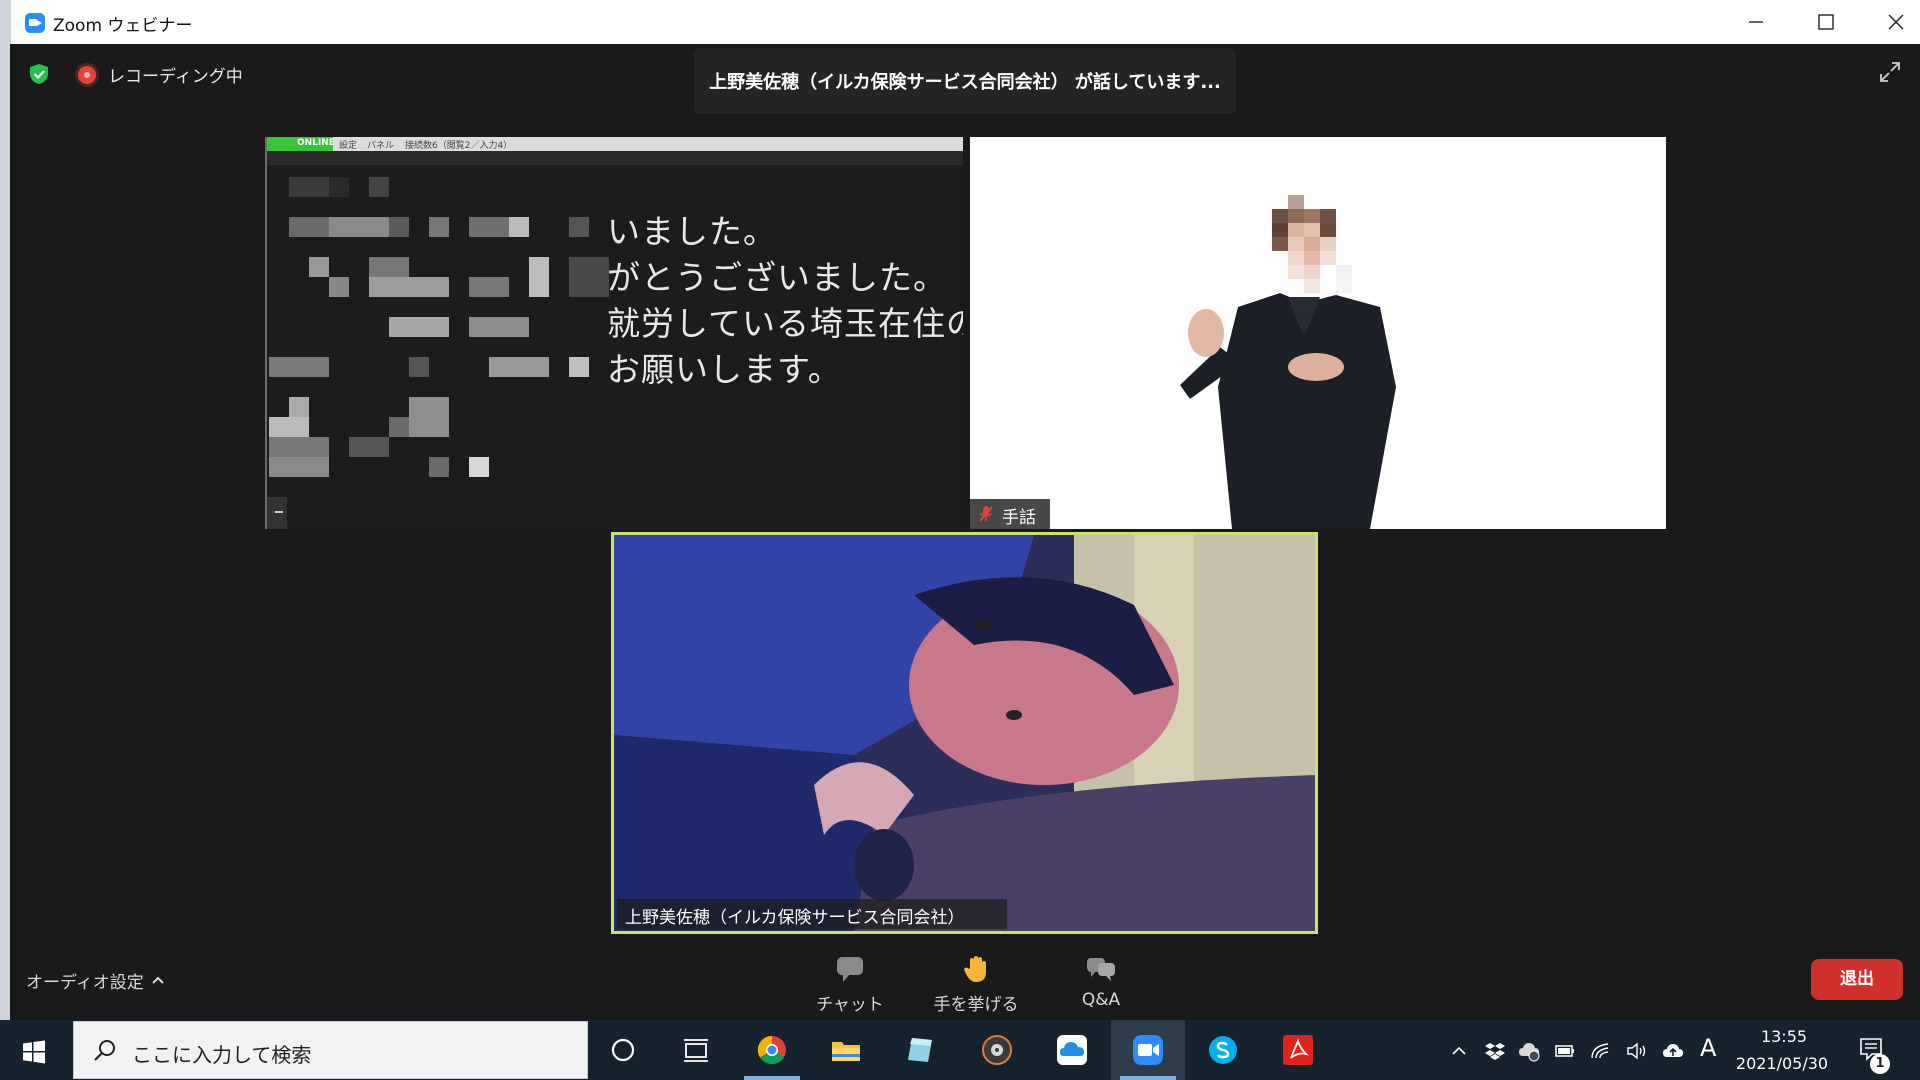 The width and height of the screenshot is (1920, 1080). I want to click on acrobat-icon, so click(1298, 1050).